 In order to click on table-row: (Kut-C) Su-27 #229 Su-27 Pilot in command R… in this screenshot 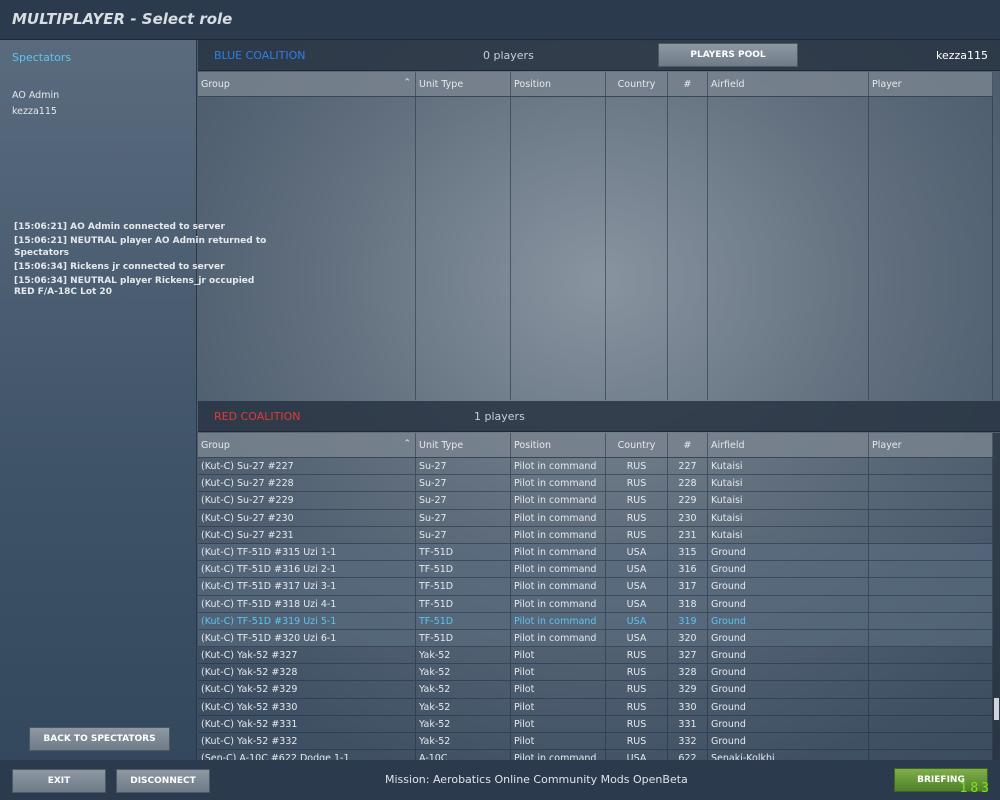, I will do `click(595, 501)`.